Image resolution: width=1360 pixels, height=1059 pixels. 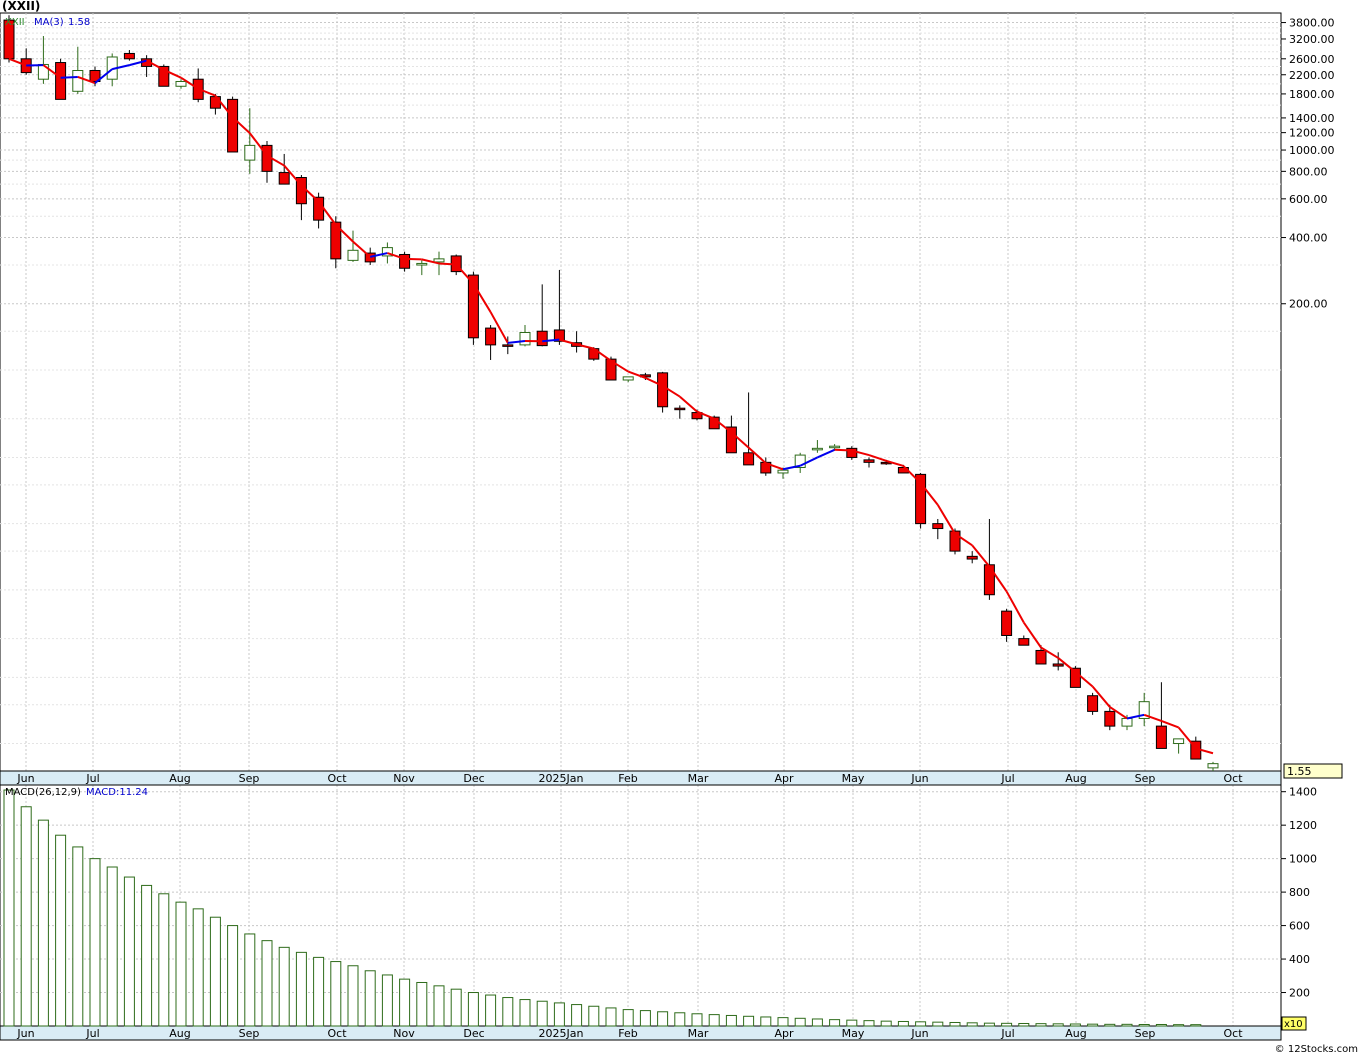 What do you see at coordinates (1308, 171) in the screenshot?
I see `y-tick-label: 800.00` at bounding box center [1308, 171].